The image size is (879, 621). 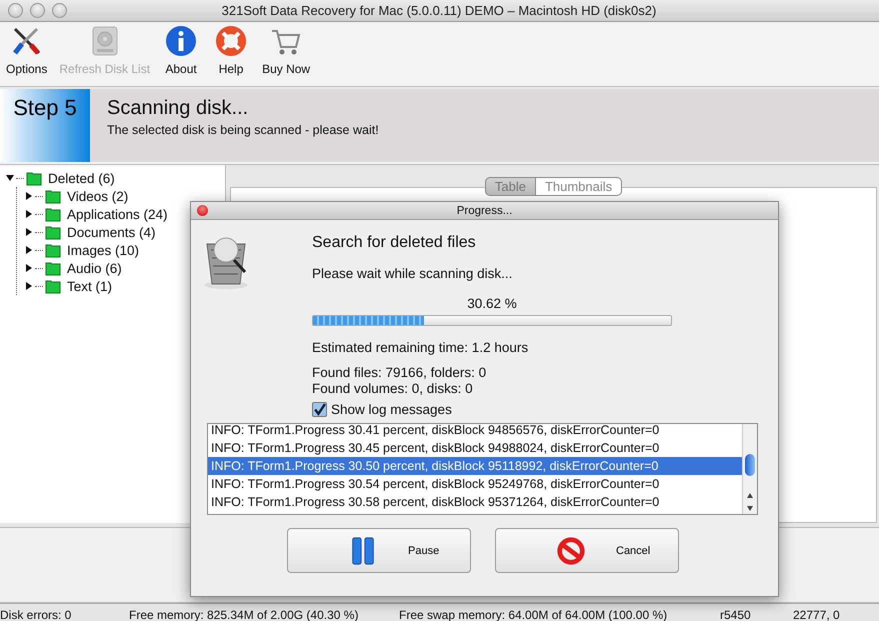 I want to click on lifebuoy-icon, so click(x=231, y=41).